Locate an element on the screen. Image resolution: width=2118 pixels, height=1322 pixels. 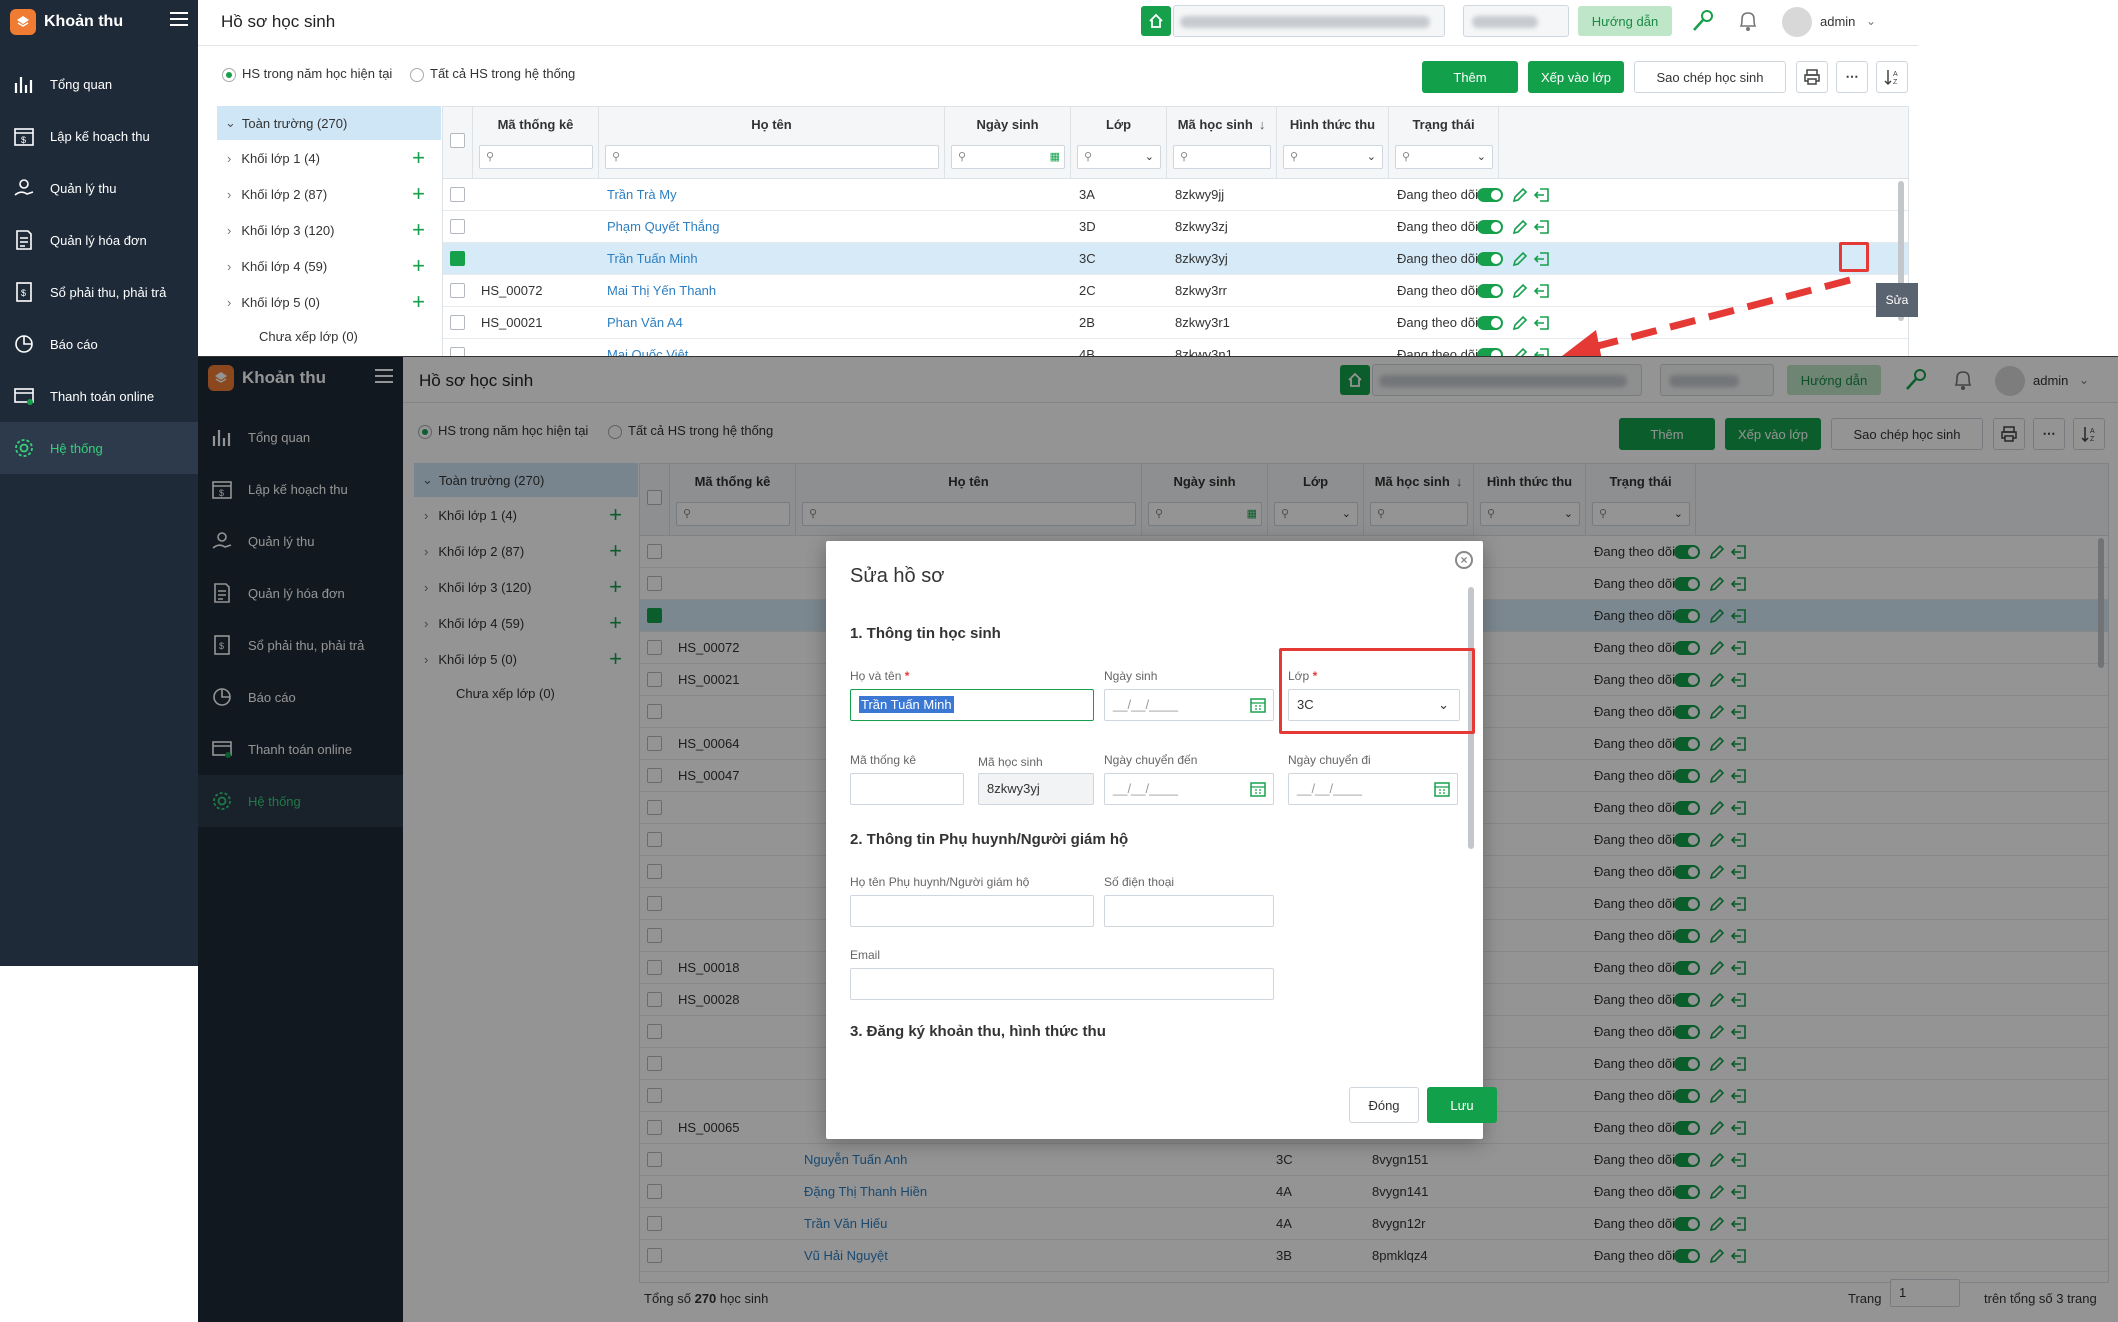
tools-icon is located at coordinates (1703, 21).